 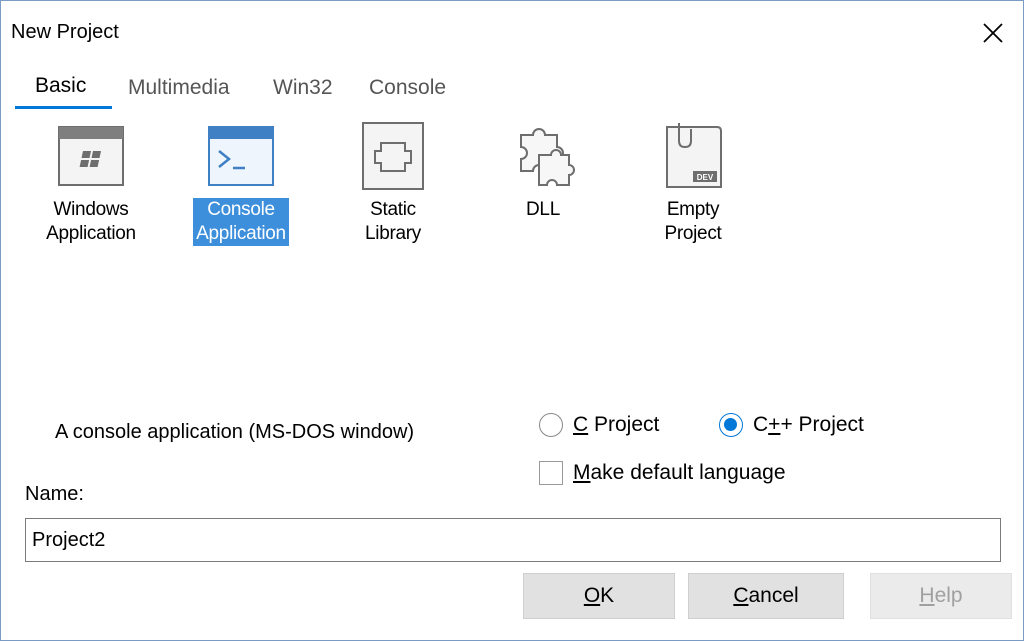 I want to click on ok-button: OK, so click(x=599, y=596).